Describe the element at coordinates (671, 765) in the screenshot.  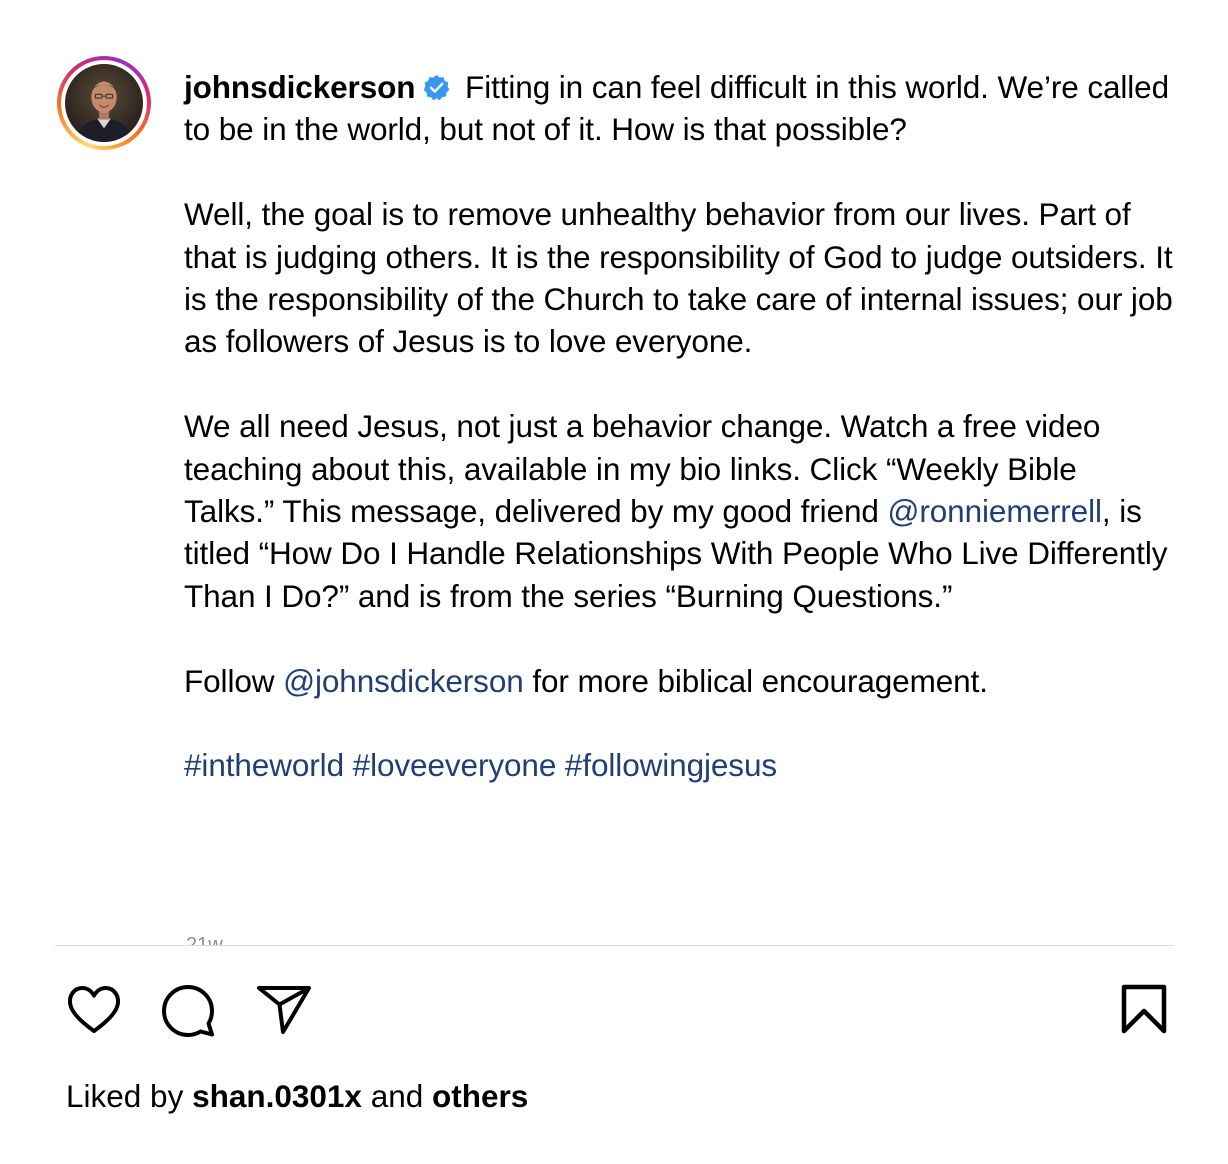
I see `hashtag-followingjesus: #followingjesus` at that location.